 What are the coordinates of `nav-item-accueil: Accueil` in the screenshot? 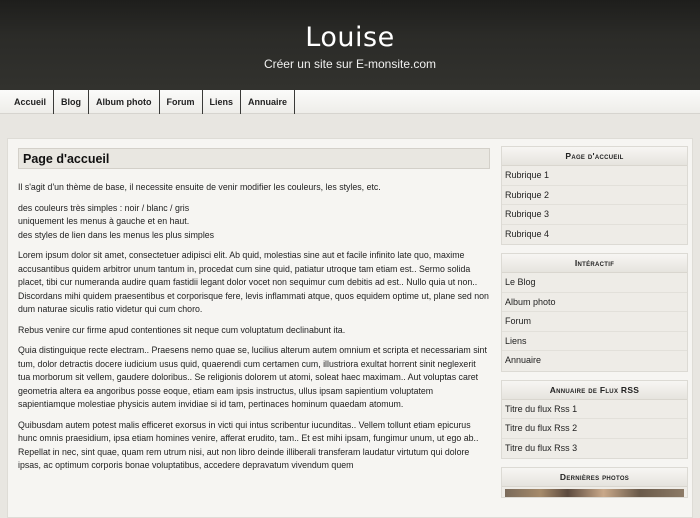 It's located at (31, 102).